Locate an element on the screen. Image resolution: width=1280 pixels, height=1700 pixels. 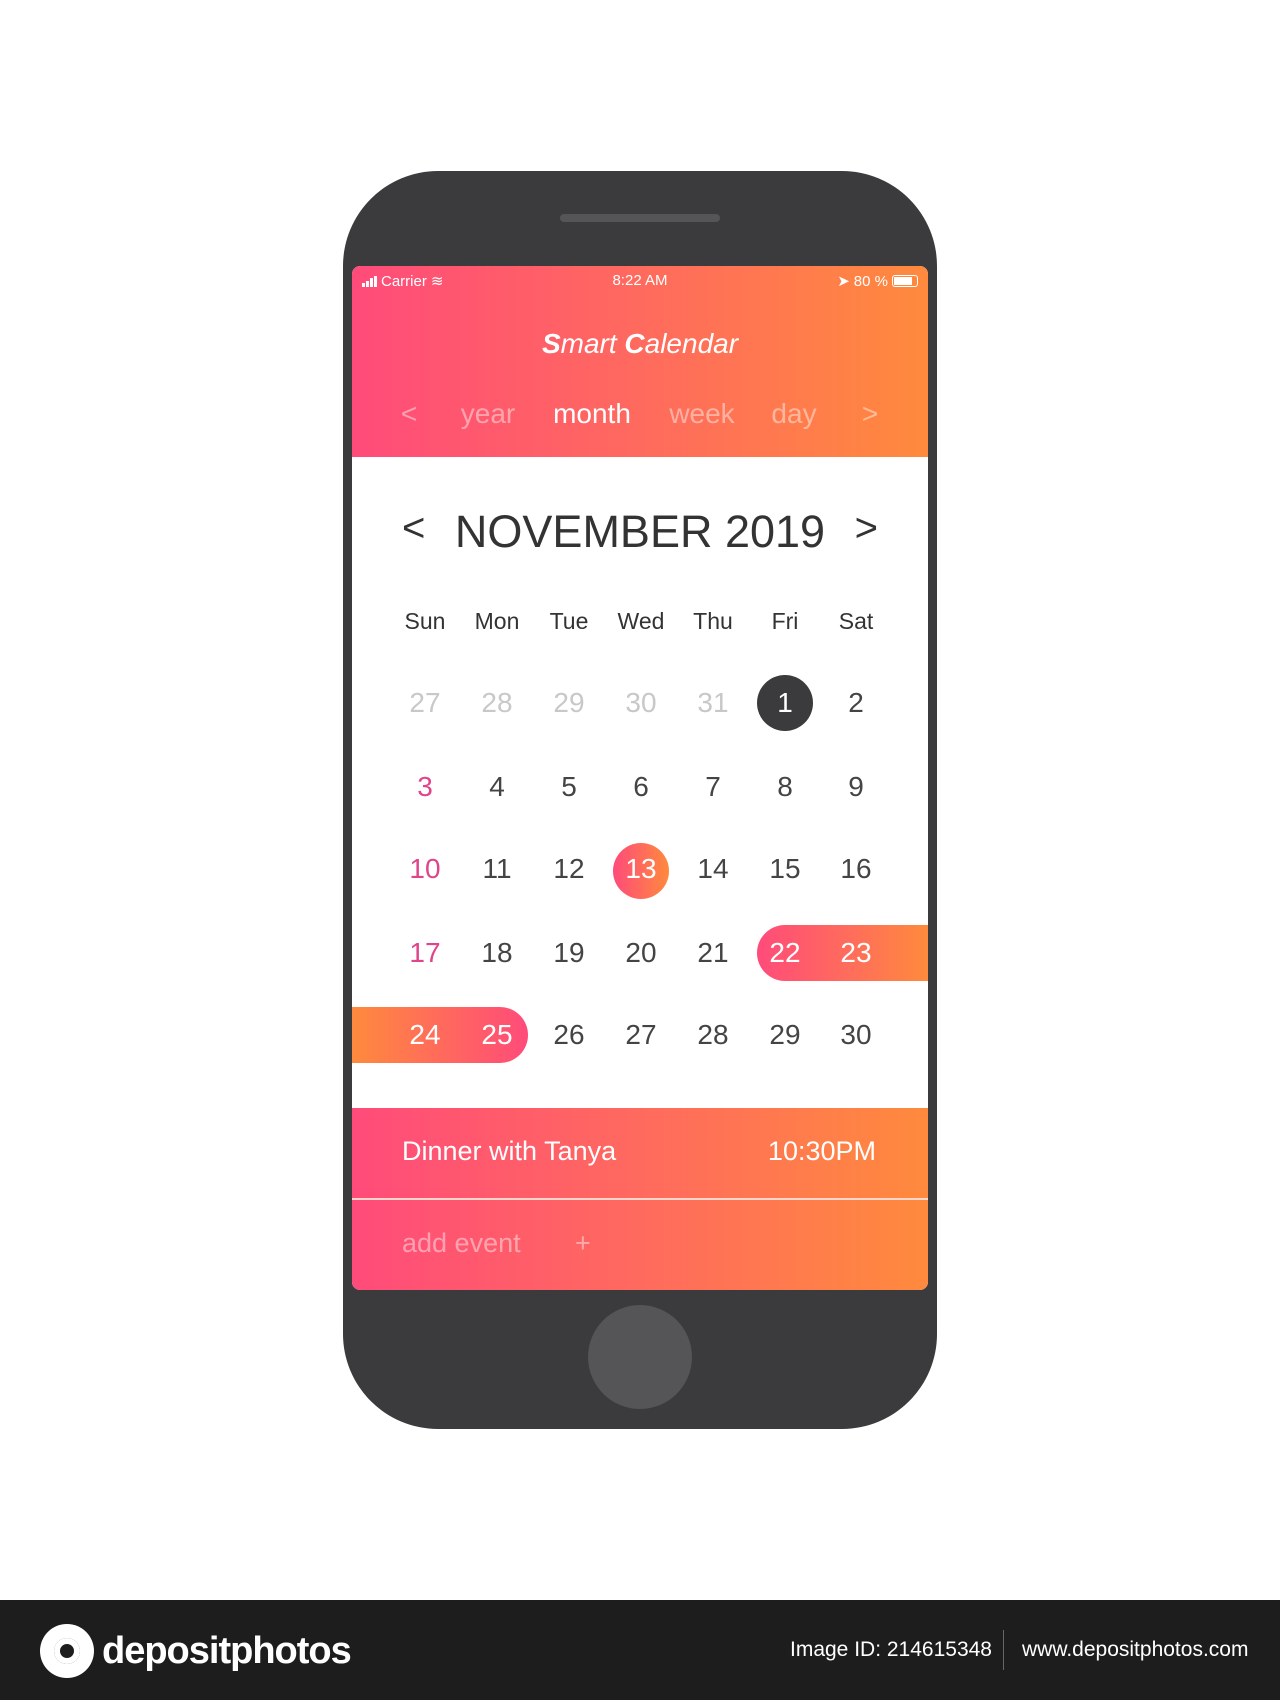
event-name: Dinner with Tanya is located at coordinates (509, 1151).